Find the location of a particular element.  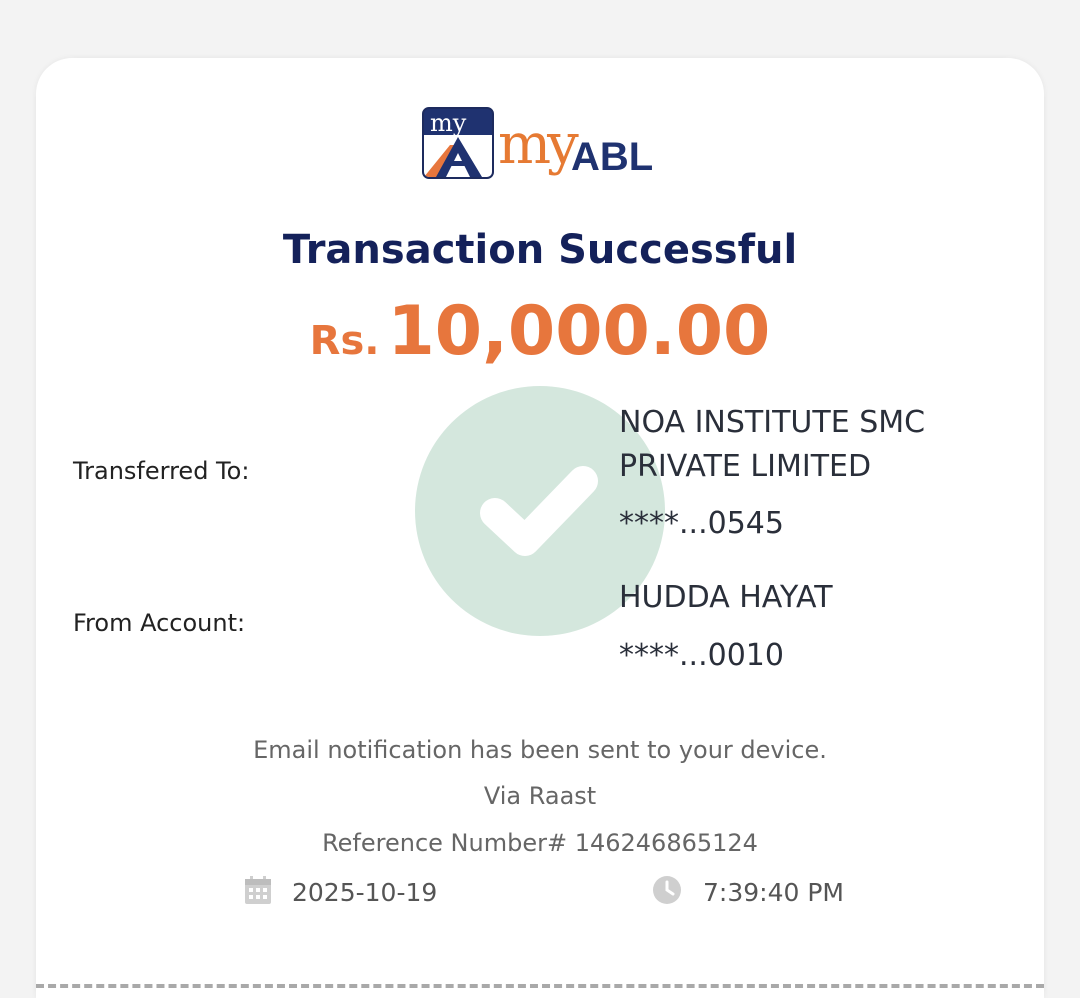

reference-number: Reference Number# 146246865124 is located at coordinates (540, 843).